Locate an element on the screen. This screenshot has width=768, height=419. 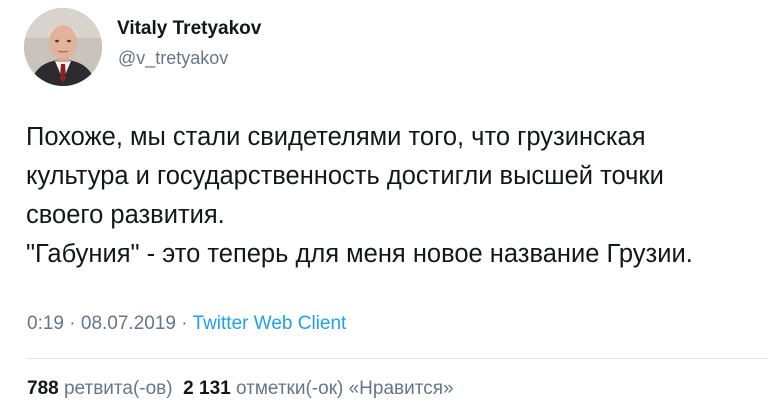
author-name: Vitaly Tretyakov is located at coordinates (189, 29).